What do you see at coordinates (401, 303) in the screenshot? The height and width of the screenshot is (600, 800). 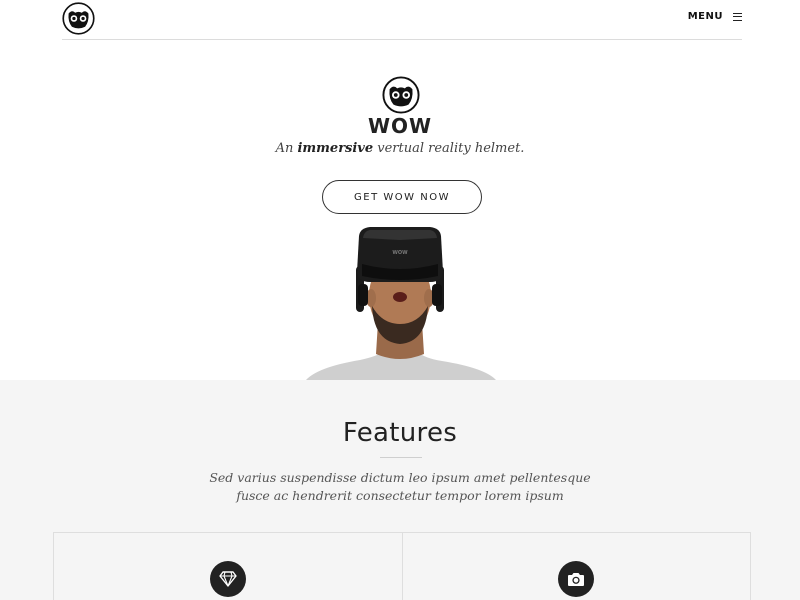 I see `vr-headset-person-image: WOW` at bounding box center [401, 303].